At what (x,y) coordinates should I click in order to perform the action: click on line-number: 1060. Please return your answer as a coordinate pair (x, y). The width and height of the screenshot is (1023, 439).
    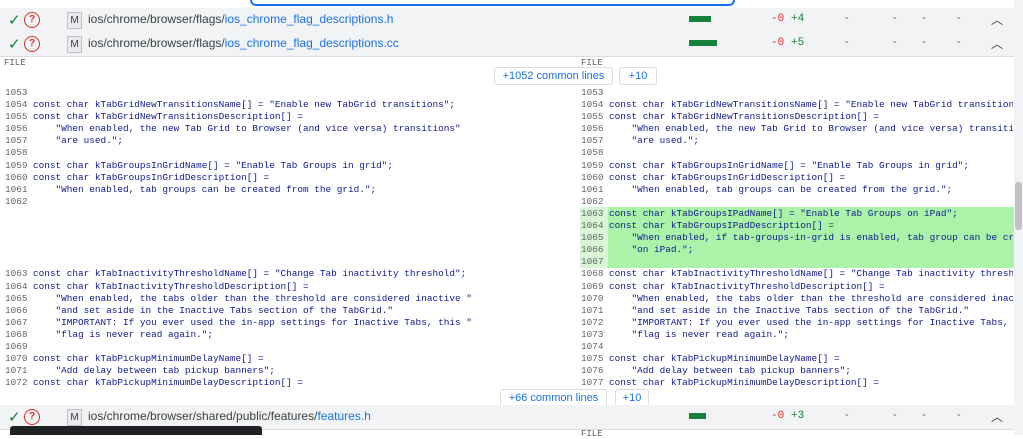
    Looking at the image, I should click on (592, 177).